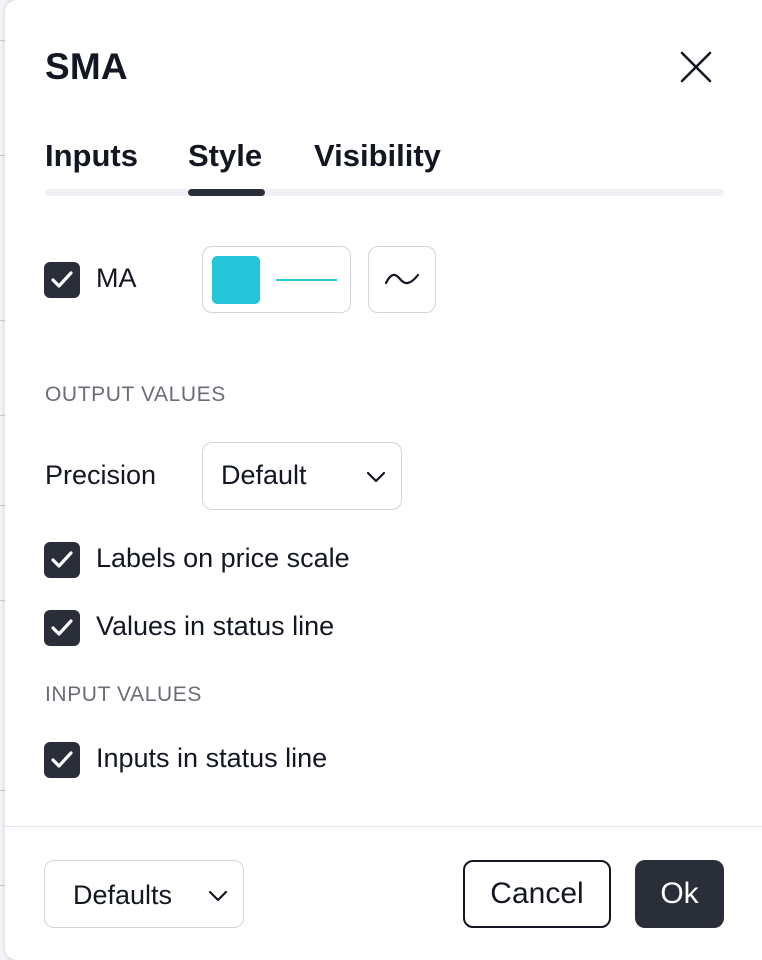 This screenshot has width=762, height=960. I want to click on precision-select: Default, so click(302, 476).